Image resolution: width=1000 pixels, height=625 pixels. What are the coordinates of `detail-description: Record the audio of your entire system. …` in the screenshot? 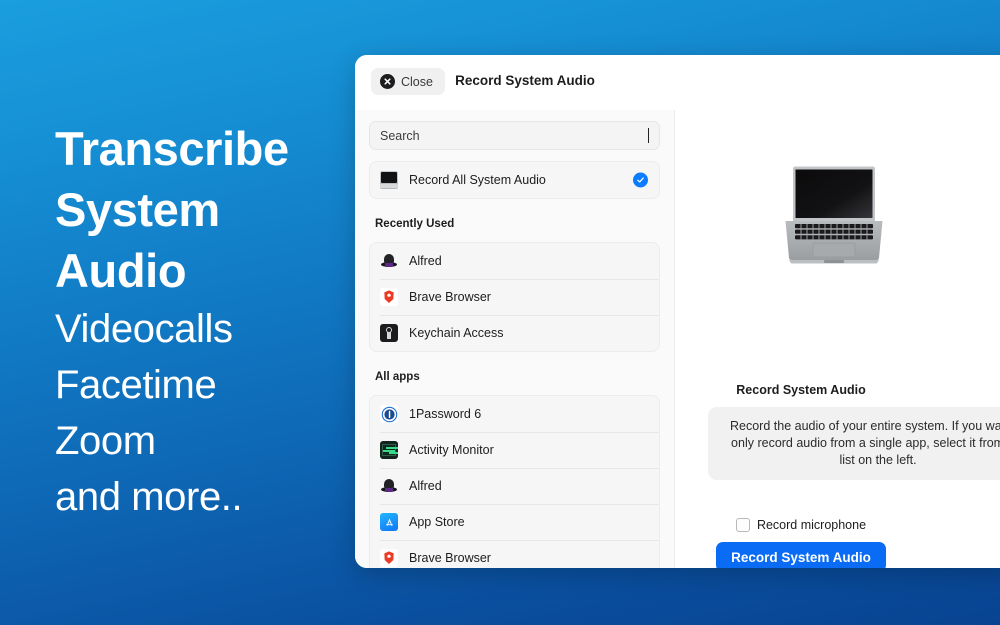 It's located at (865, 443).